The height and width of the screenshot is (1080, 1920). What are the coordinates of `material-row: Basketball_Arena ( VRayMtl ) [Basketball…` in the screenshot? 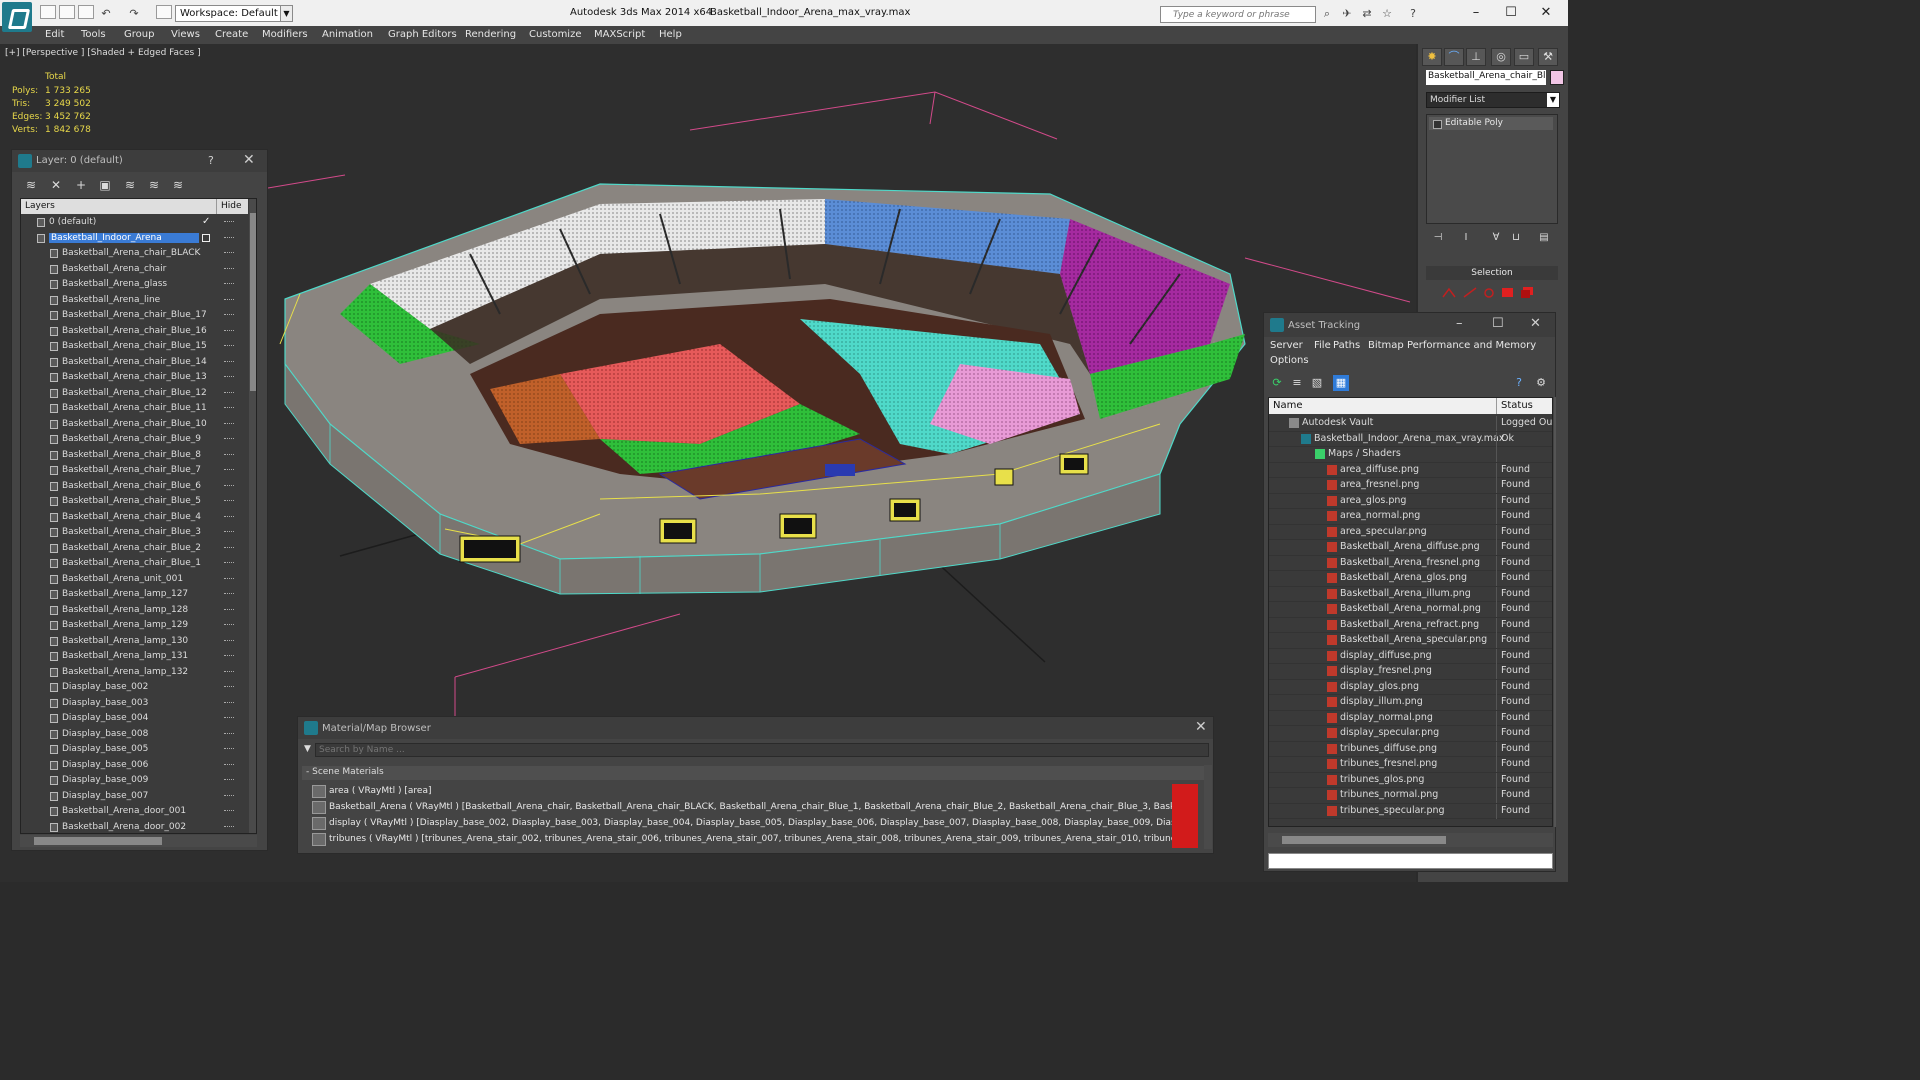 It's located at (755, 808).